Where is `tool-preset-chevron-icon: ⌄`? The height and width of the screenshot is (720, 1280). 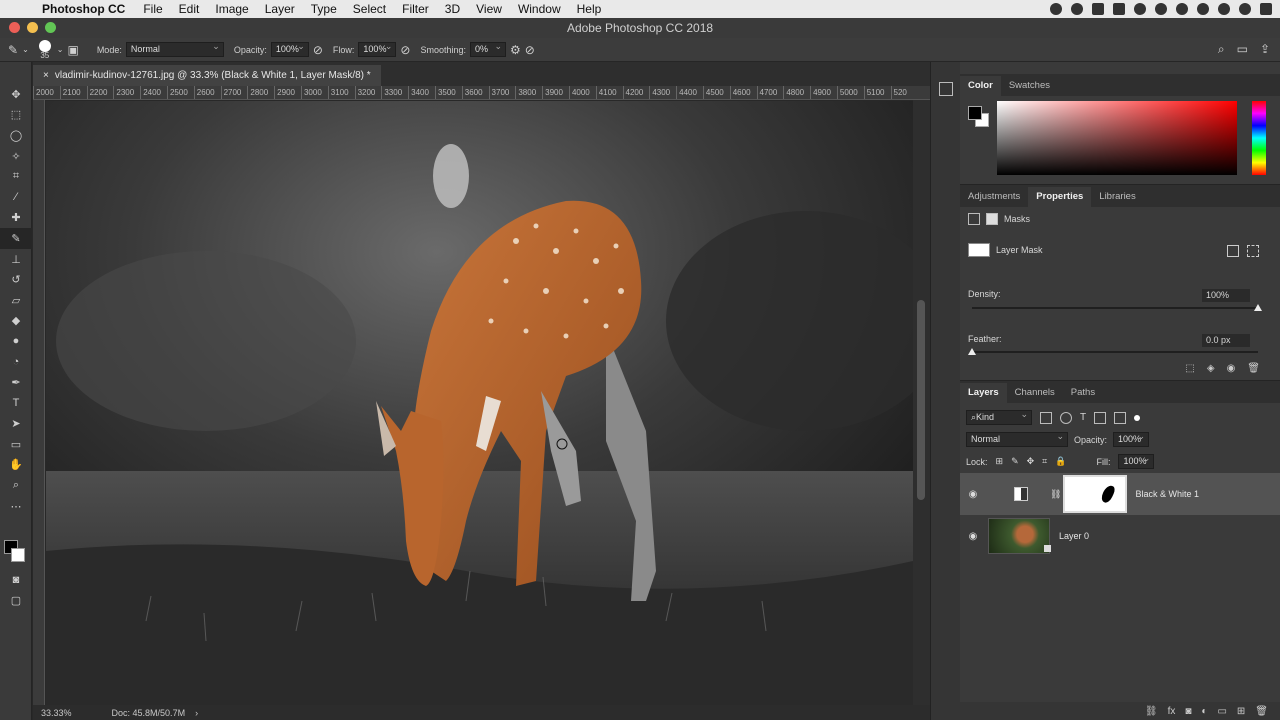
tool-preset-chevron-icon: ⌄ is located at coordinates (25, 49).